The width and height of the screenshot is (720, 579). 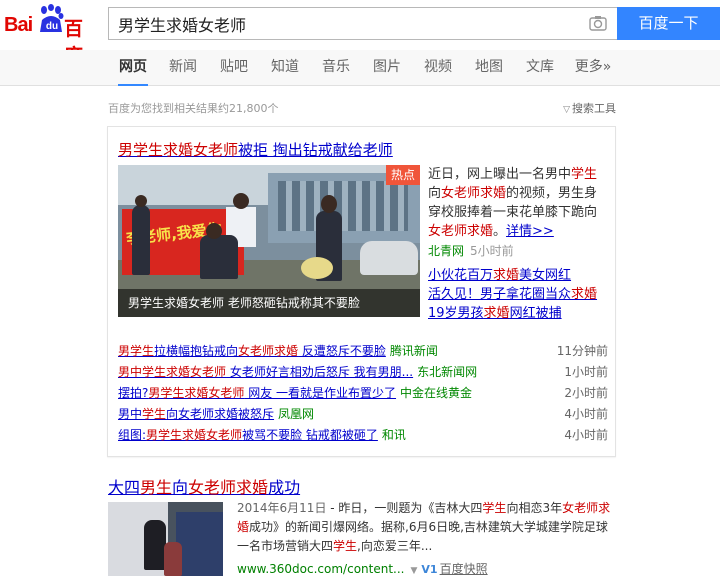 I want to click on logo-du-text: du, so click(x=52, y=26).